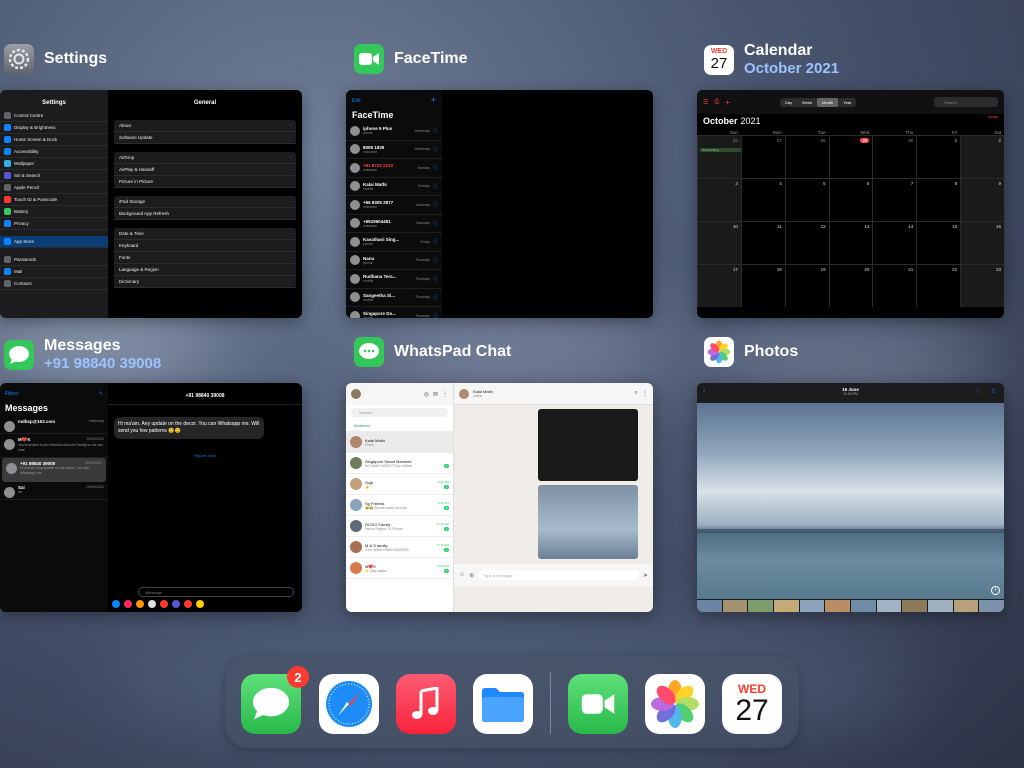 This screenshot has height=768, width=1024. I want to click on compose-icon: ✎, so click(101, 394).